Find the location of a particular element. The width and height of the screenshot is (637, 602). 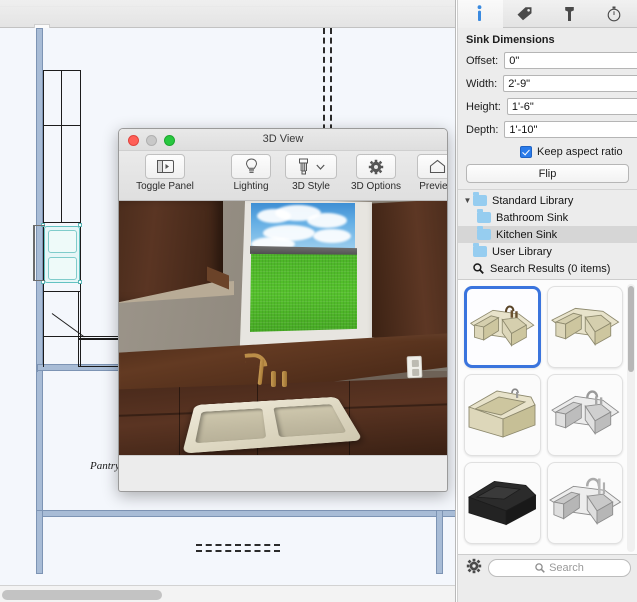

field-row-height: Height: is located at coordinates (547, 106).